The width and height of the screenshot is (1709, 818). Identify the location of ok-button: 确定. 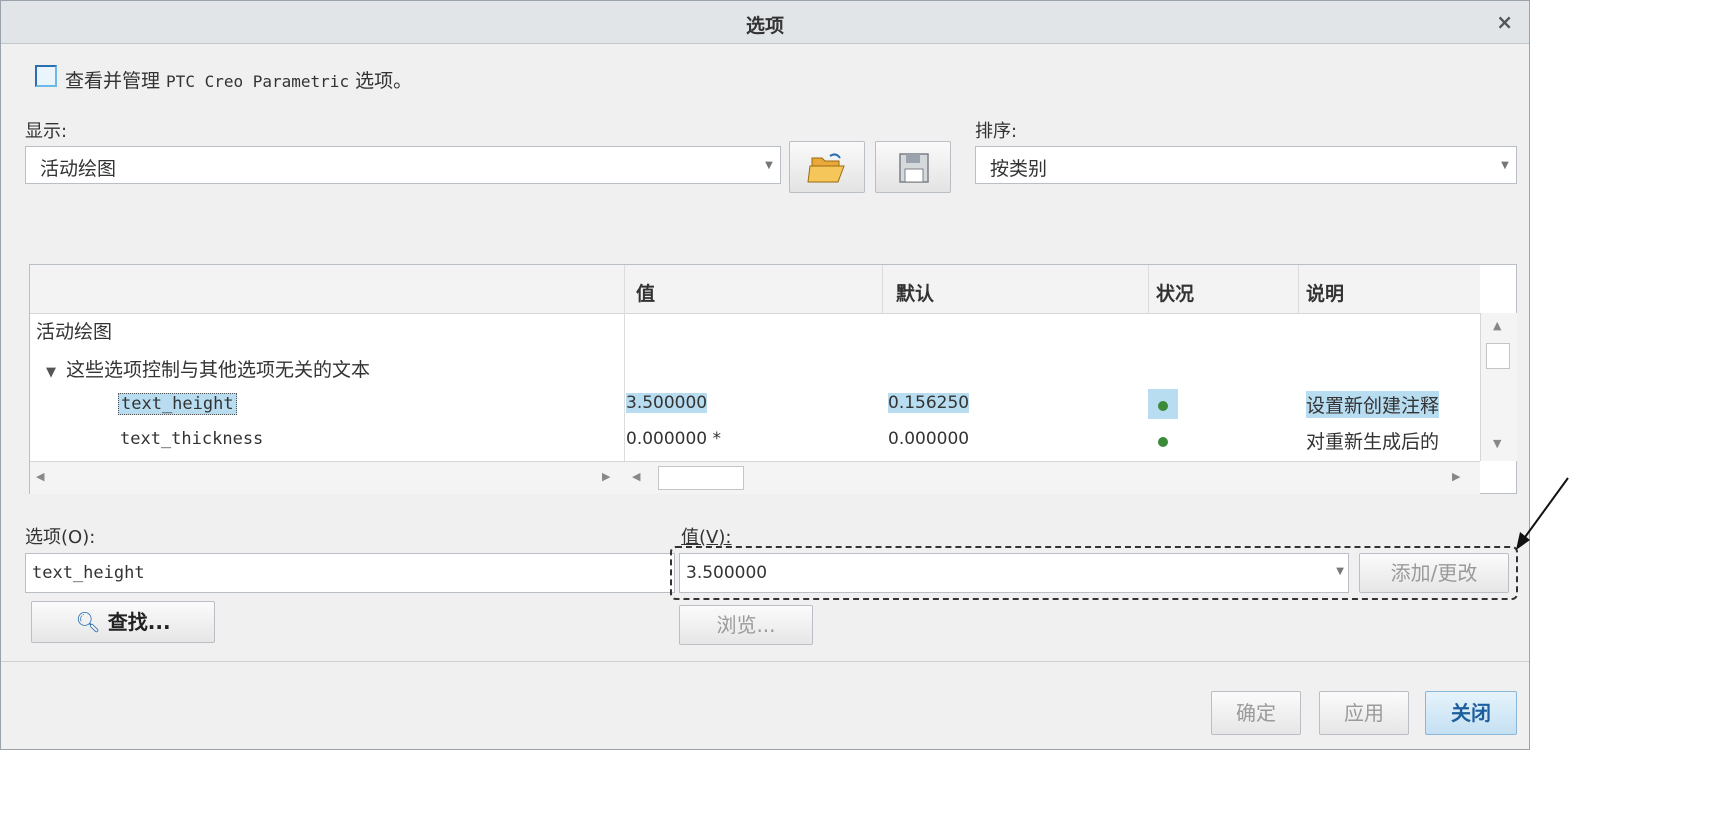
(1256, 713).